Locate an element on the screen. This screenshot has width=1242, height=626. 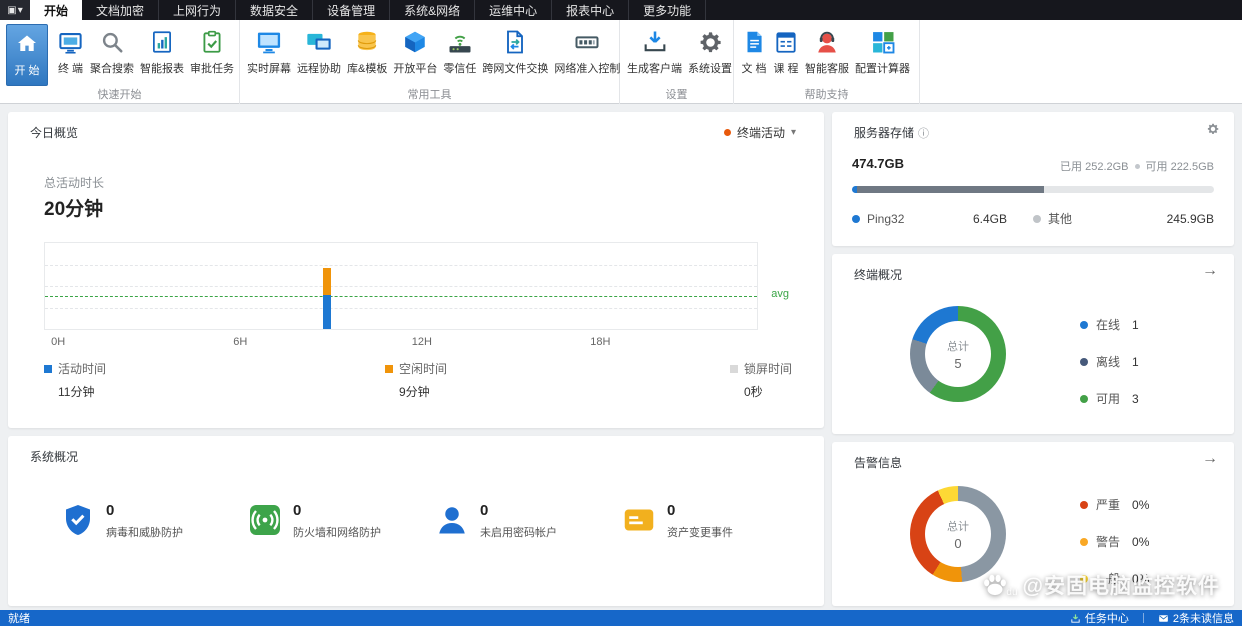
terminal-overview-card: 终端概况 → 总计 5 在线 1 离线 1 可用 3 is located at coordinates (1033, 344).